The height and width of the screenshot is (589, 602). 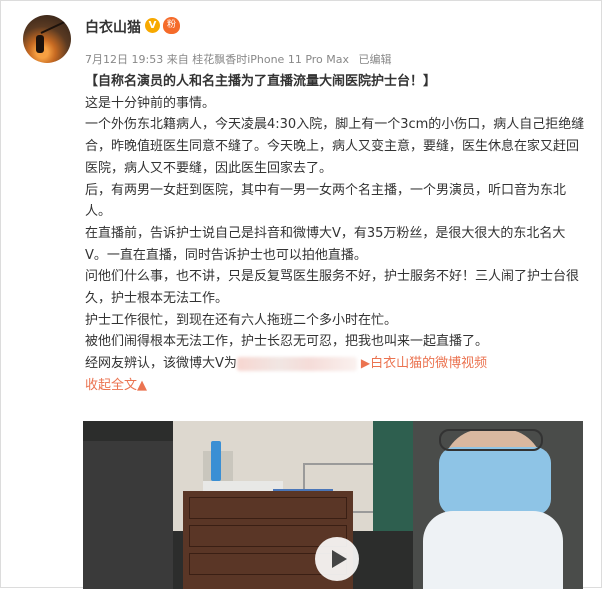 I want to click on post-paragraph: 护士工作很忙，到现在还有六人拖班二个多小时在忙。, so click(x=241, y=320).